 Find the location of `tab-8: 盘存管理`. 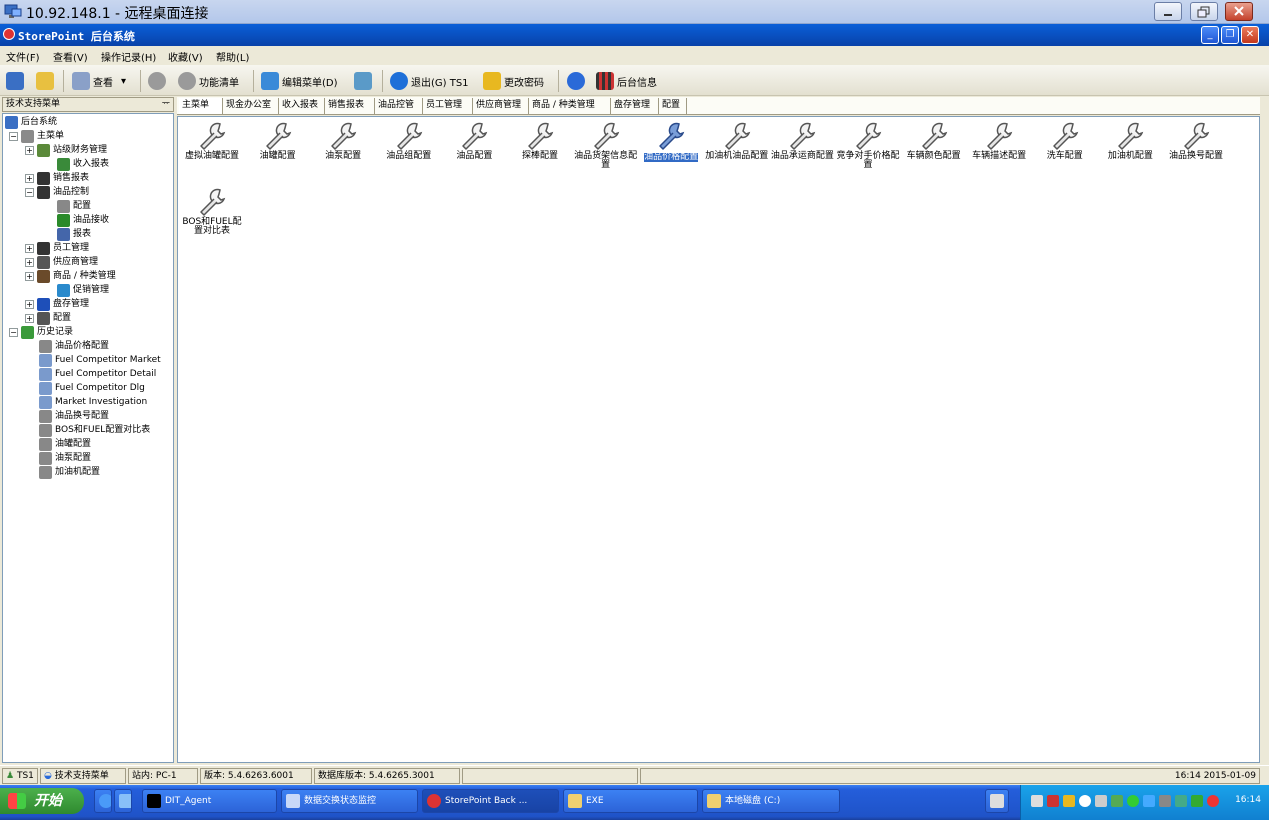

tab-8: 盘存管理 is located at coordinates (635, 106).